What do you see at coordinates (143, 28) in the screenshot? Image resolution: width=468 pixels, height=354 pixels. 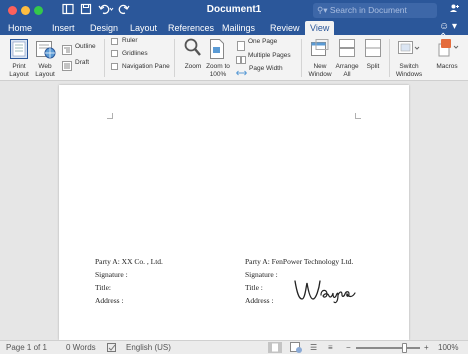 I see `tab-layout: Layout` at bounding box center [143, 28].